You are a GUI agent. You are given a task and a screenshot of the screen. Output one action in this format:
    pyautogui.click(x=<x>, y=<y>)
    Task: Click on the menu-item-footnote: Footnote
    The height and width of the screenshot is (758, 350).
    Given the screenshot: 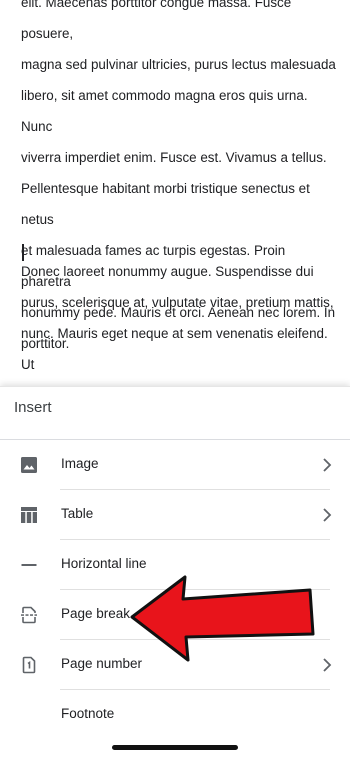 What is the action you would take?
    pyautogui.click(x=175, y=715)
    